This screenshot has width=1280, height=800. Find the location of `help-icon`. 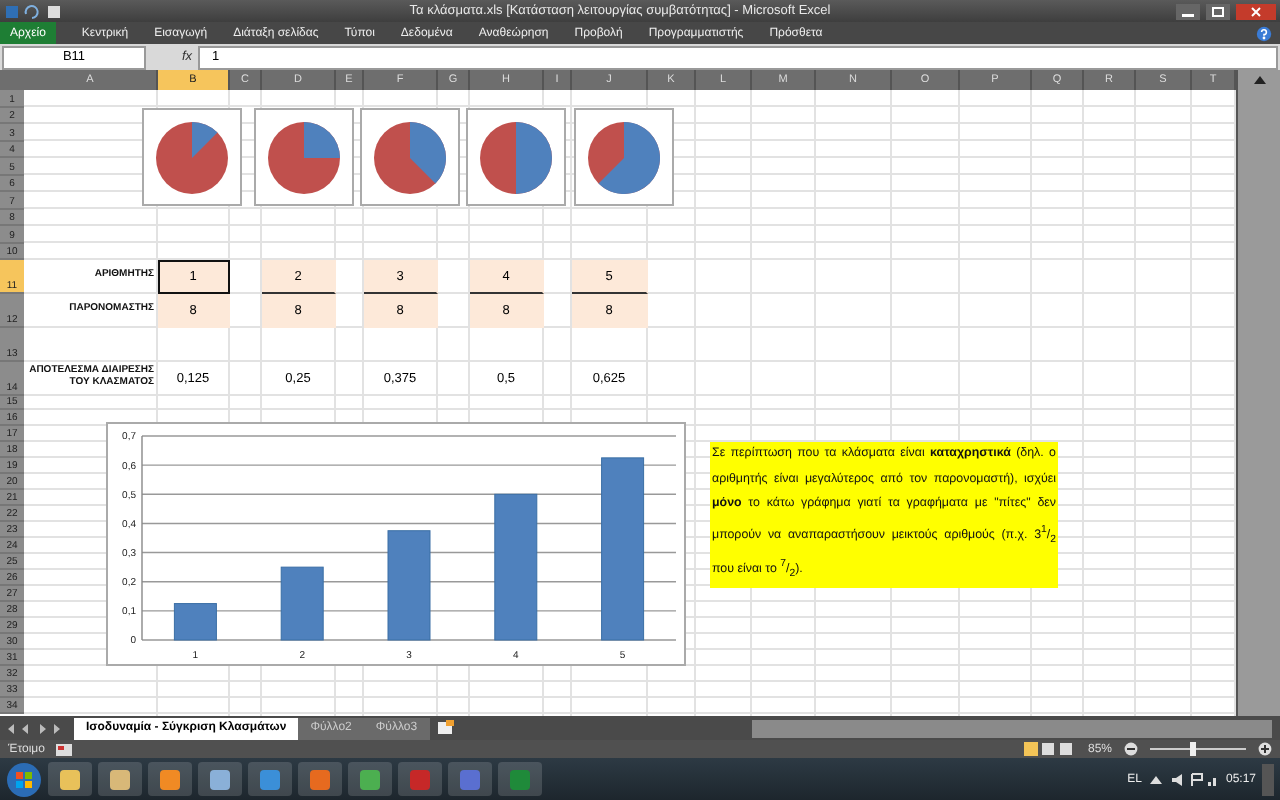

help-icon is located at coordinates (1264, 33).